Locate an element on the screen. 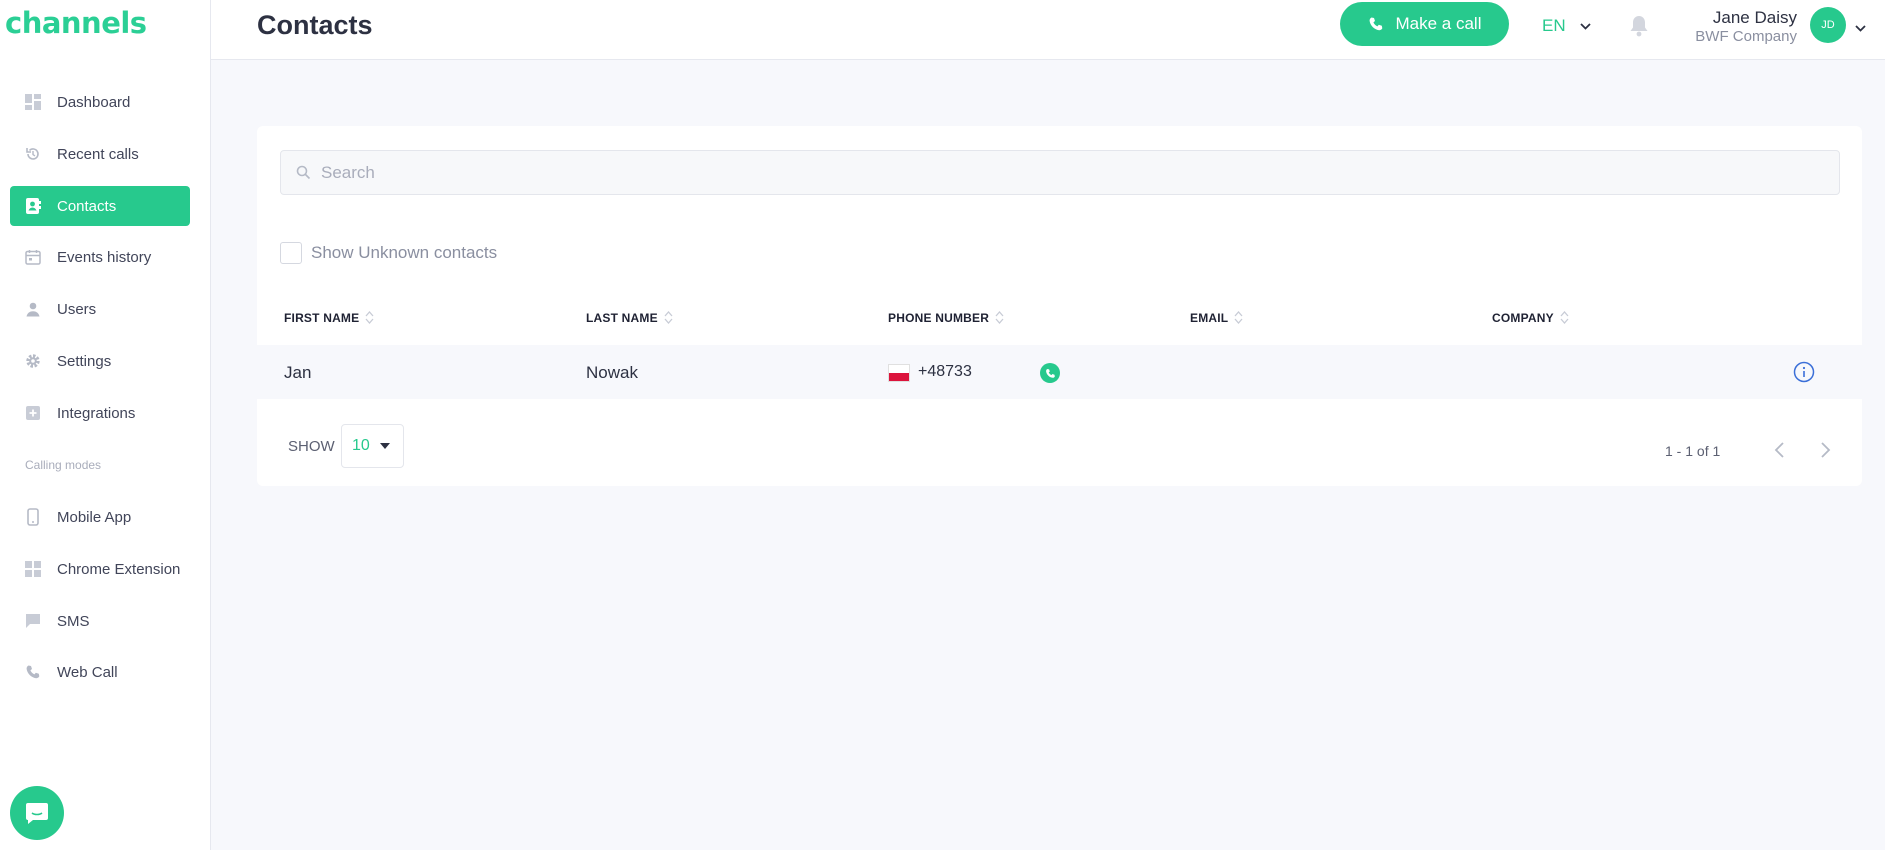 This screenshot has width=1885, height=850. language-value: EN is located at coordinates (1554, 25).